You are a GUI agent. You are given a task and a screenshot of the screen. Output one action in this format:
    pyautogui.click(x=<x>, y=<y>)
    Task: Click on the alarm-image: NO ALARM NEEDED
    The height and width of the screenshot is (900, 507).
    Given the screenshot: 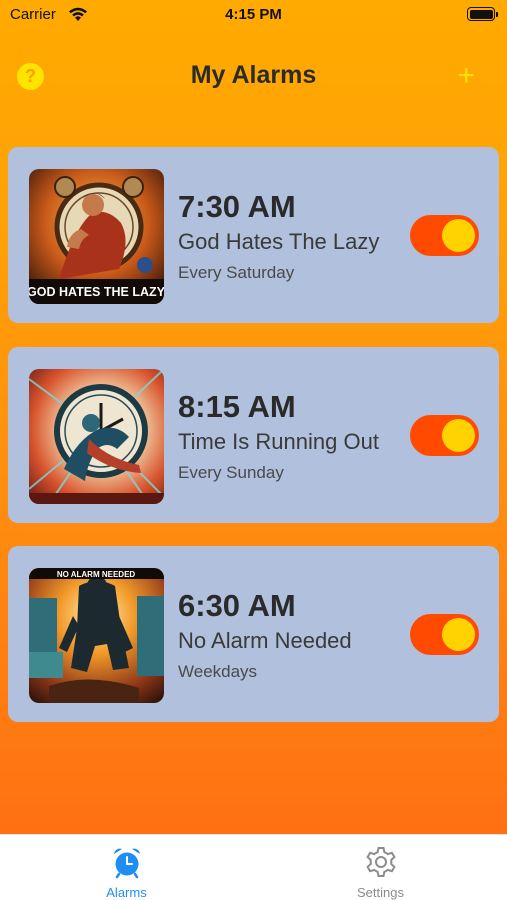 What is the action you would take?
    pyautogui.click(x=96, y=635)
    